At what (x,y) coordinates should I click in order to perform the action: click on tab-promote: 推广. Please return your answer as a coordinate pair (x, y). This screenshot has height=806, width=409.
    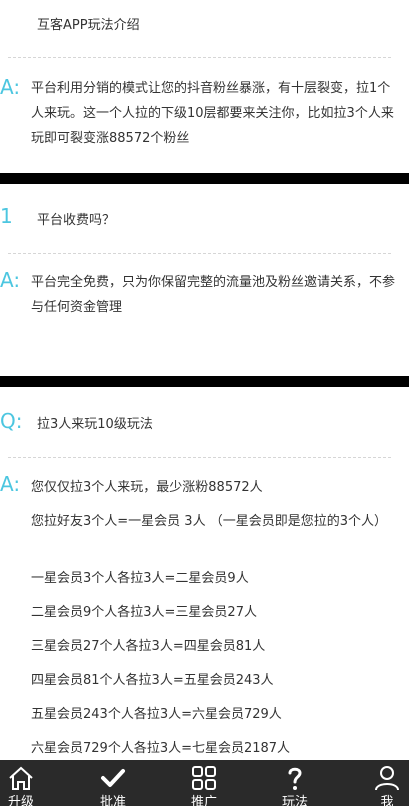
    Looking at the image, I should click on (204, 783).